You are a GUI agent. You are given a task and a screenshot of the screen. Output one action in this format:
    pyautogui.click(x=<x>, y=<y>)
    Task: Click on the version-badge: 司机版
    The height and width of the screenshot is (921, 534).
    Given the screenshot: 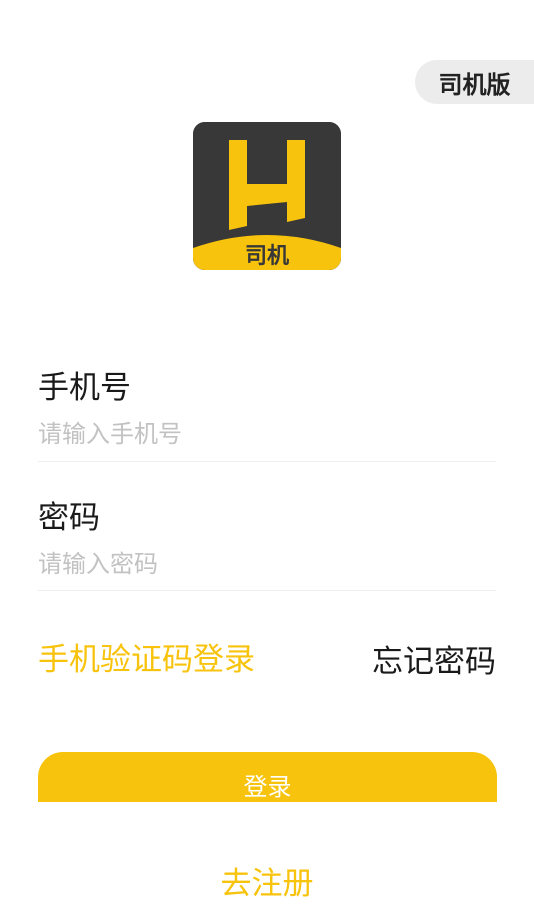 What is the action you would take?
    pyautogui.click(x=474, y=82)
    